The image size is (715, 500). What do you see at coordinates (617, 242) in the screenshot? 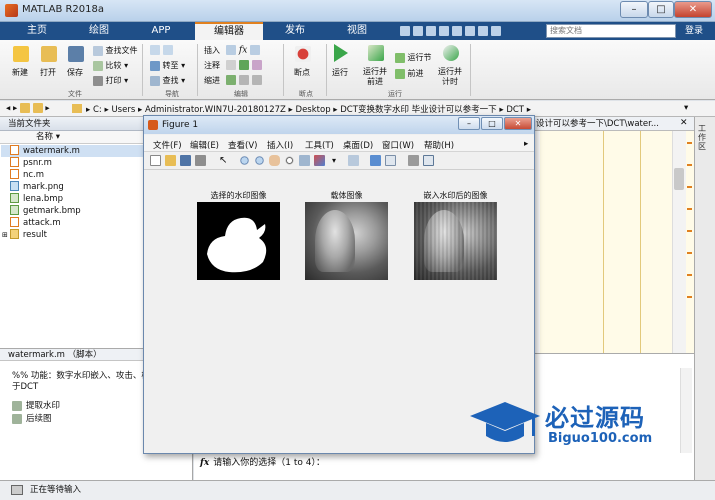
I see `editor-body` at bounding box center [617, 242].